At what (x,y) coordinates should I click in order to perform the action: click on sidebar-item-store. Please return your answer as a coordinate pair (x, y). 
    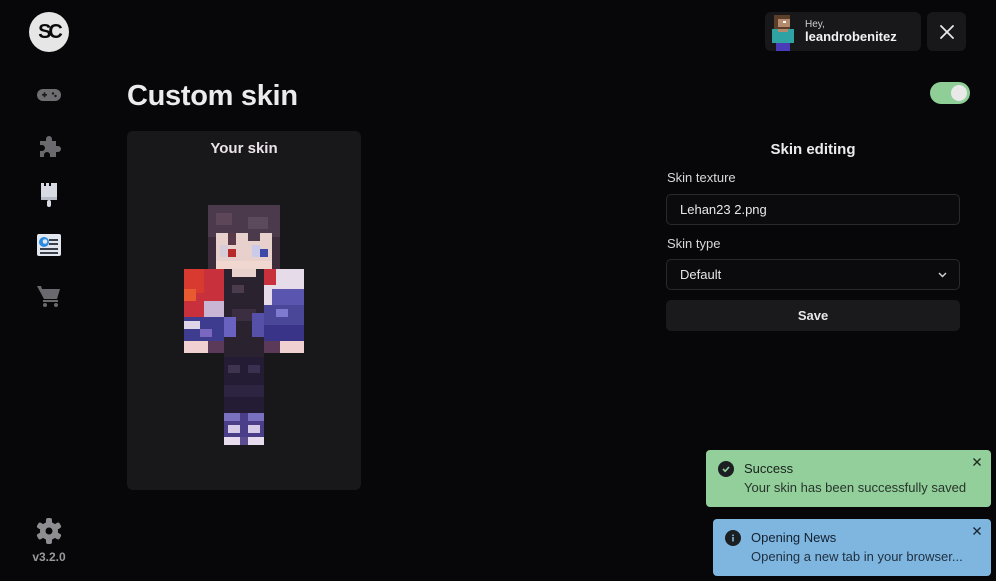
    Looking at the image, I should click on (49, 296).